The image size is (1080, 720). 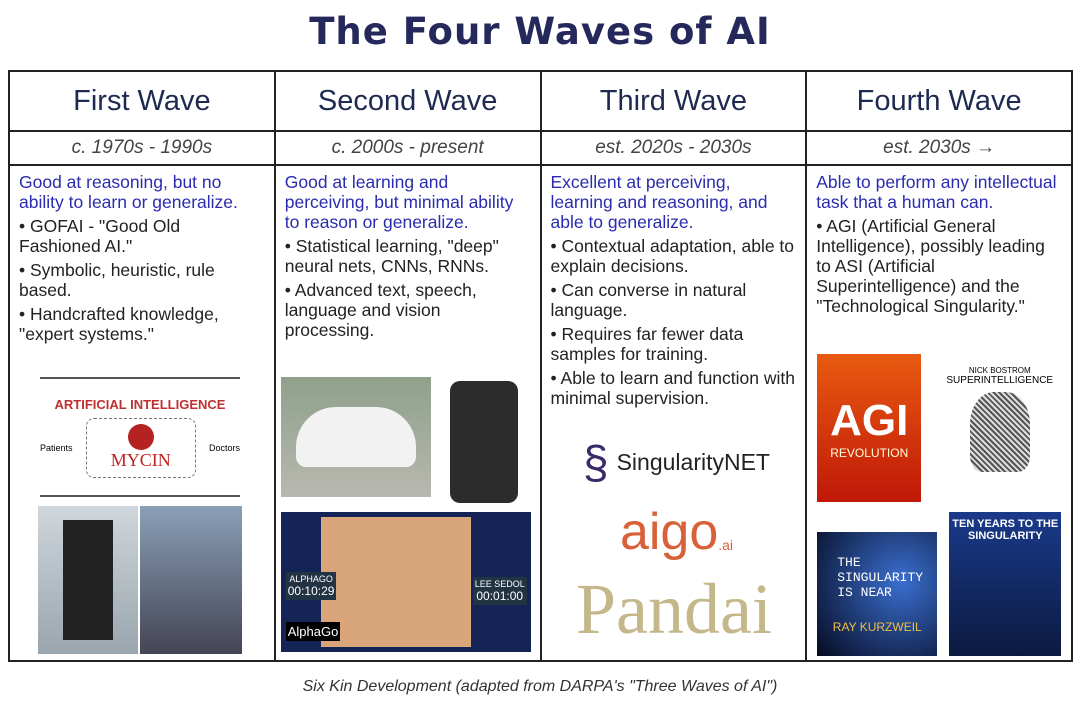 I want to click on page-title: The Four Waves of AI, so click(x=540, y=31).